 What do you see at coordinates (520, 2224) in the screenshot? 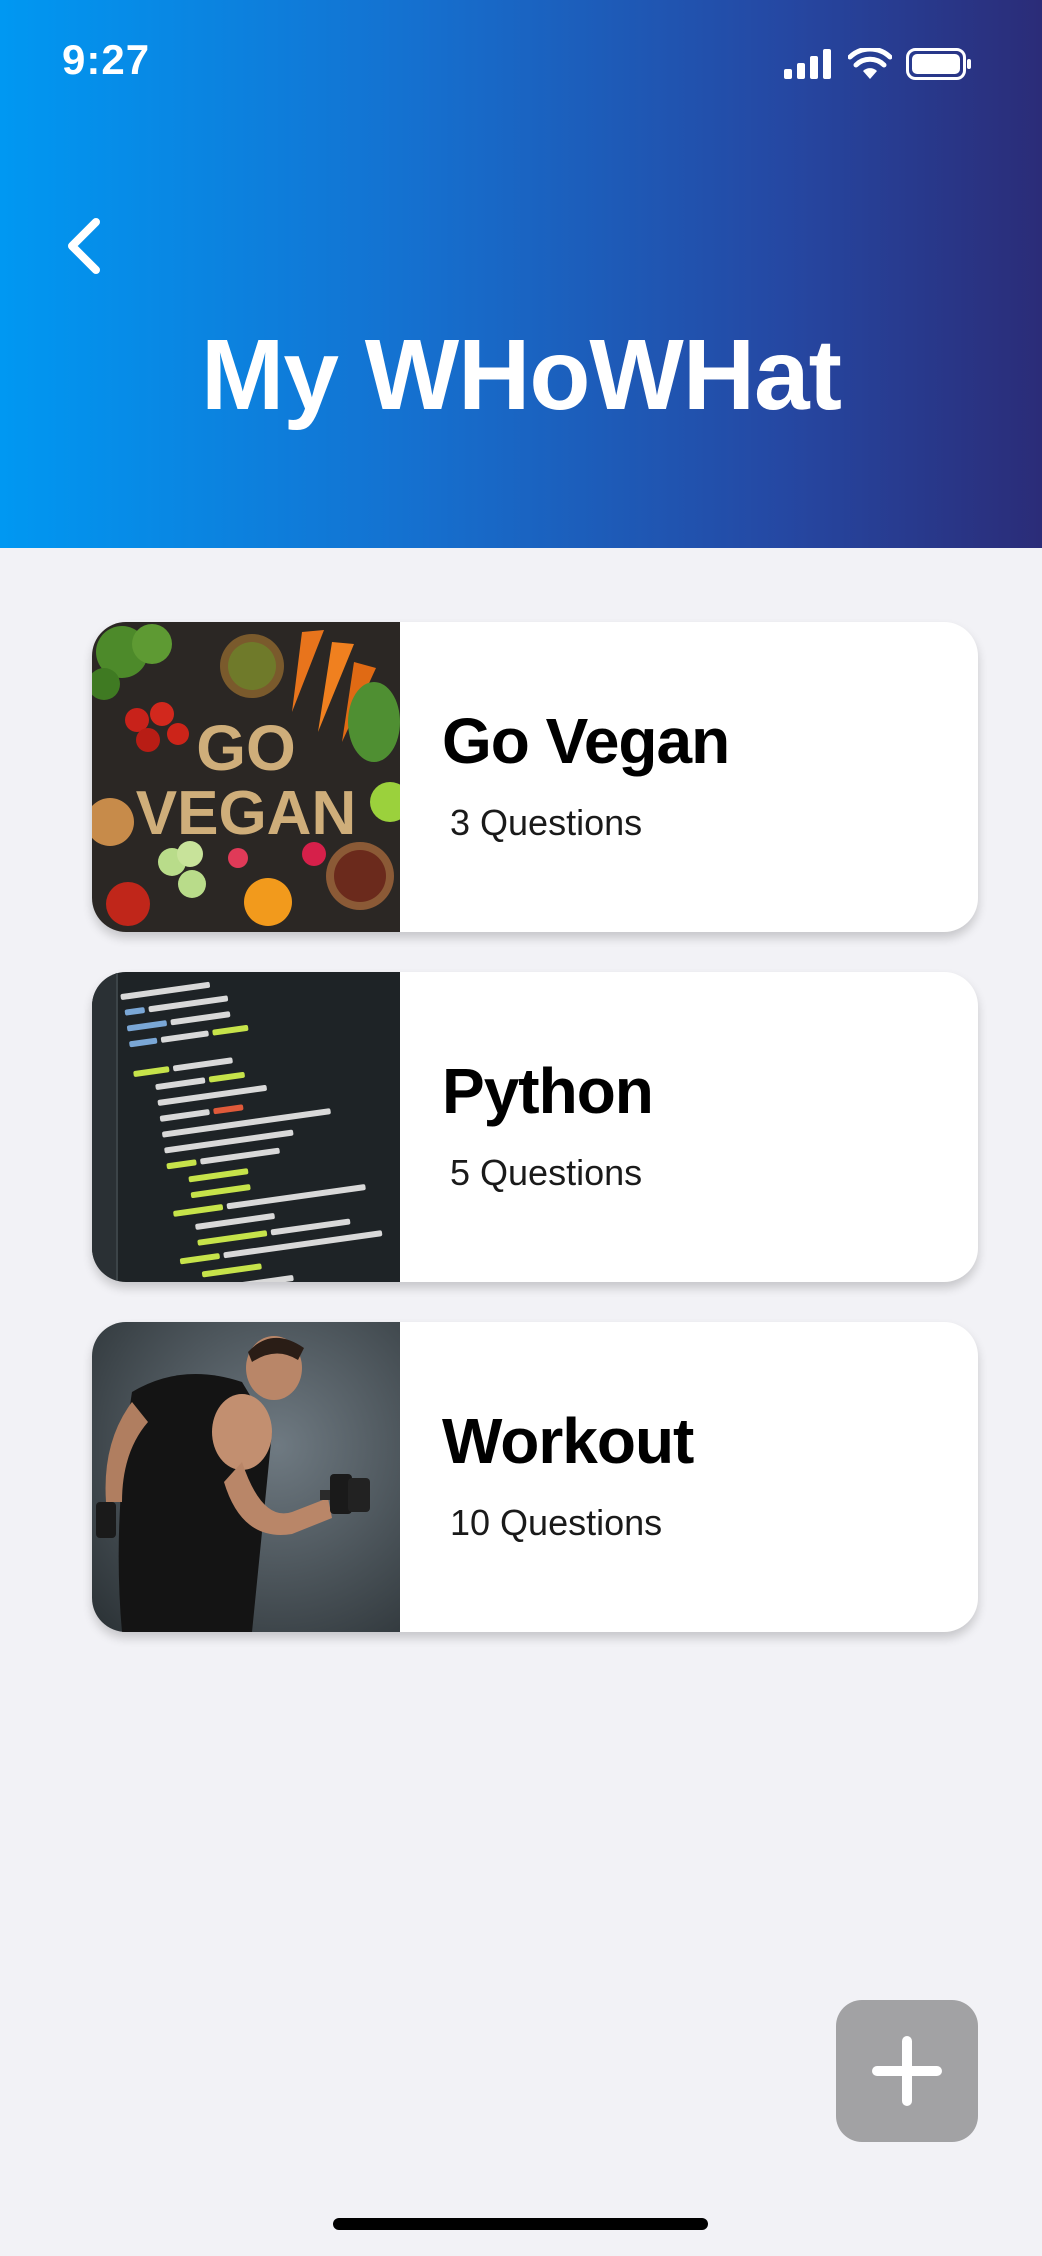
I see `home-indicator` at bounding box center [520, 2224].